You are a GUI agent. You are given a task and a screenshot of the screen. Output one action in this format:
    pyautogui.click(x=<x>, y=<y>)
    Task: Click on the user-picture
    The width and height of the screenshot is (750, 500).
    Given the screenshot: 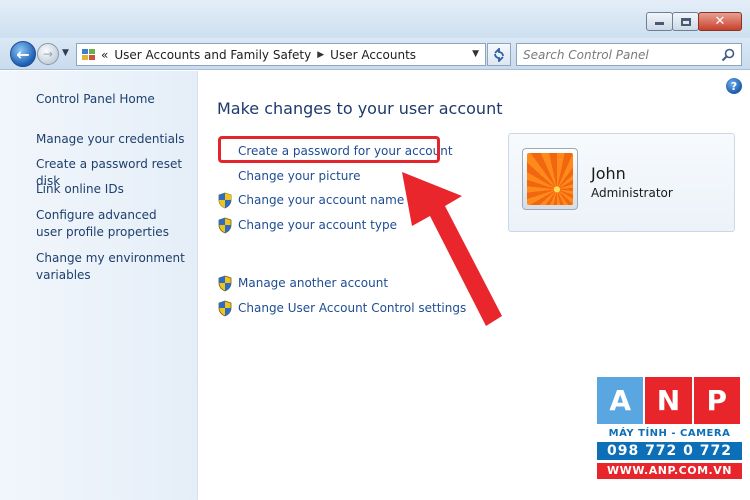 What is the action you would take?
    pyautogui.click(x=550, y=179)
    